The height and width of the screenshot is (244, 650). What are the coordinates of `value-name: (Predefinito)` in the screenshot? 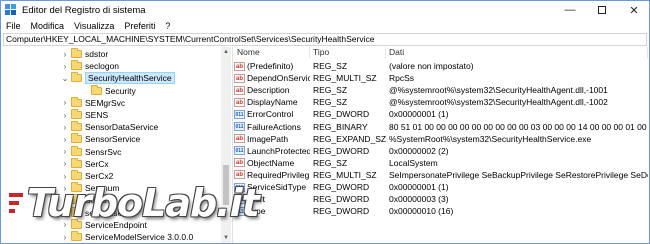 It's located at (270, 66).